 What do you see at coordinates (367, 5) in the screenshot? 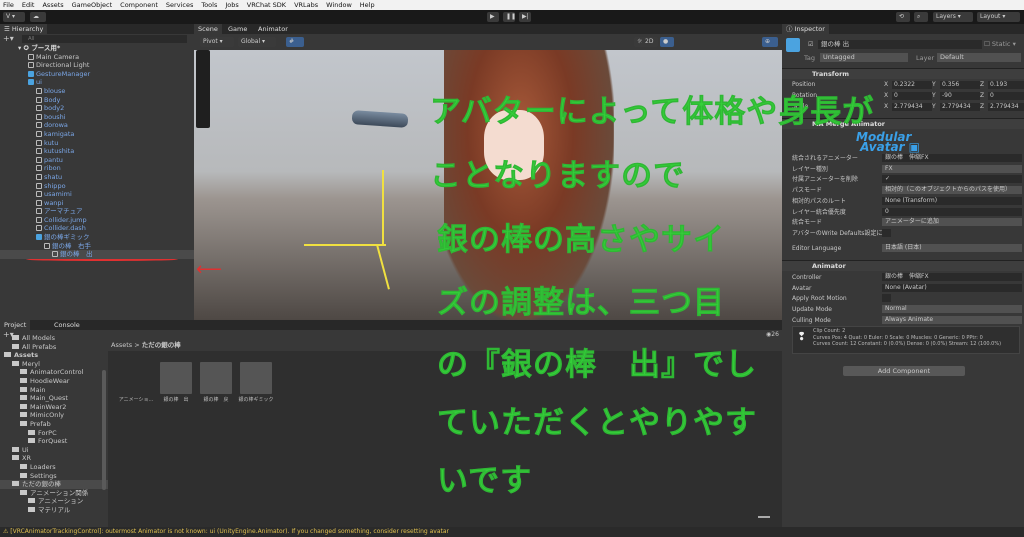
I see `menu-11: Help` at bounding box center [367, 5].